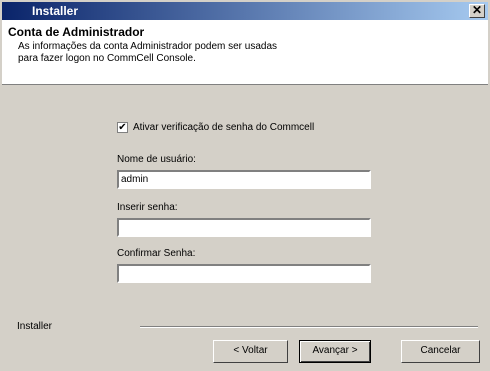 The height and width of the screenshot is (371, 490). What do you see at coordinates (440, 351) in the screenshot?
I see `cancel-button: Cancelar` at bounding box center [440, 351].